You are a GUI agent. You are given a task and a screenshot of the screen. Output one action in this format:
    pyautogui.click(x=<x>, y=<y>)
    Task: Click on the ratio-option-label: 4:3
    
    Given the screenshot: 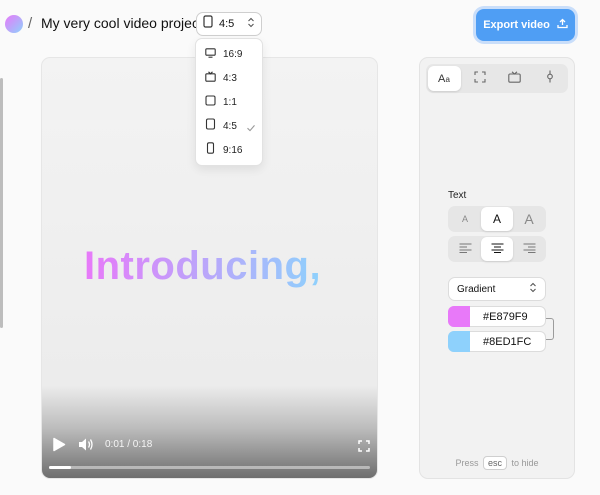 What is the action you would take?
    pyautogui.click(x=230, y=78)
    